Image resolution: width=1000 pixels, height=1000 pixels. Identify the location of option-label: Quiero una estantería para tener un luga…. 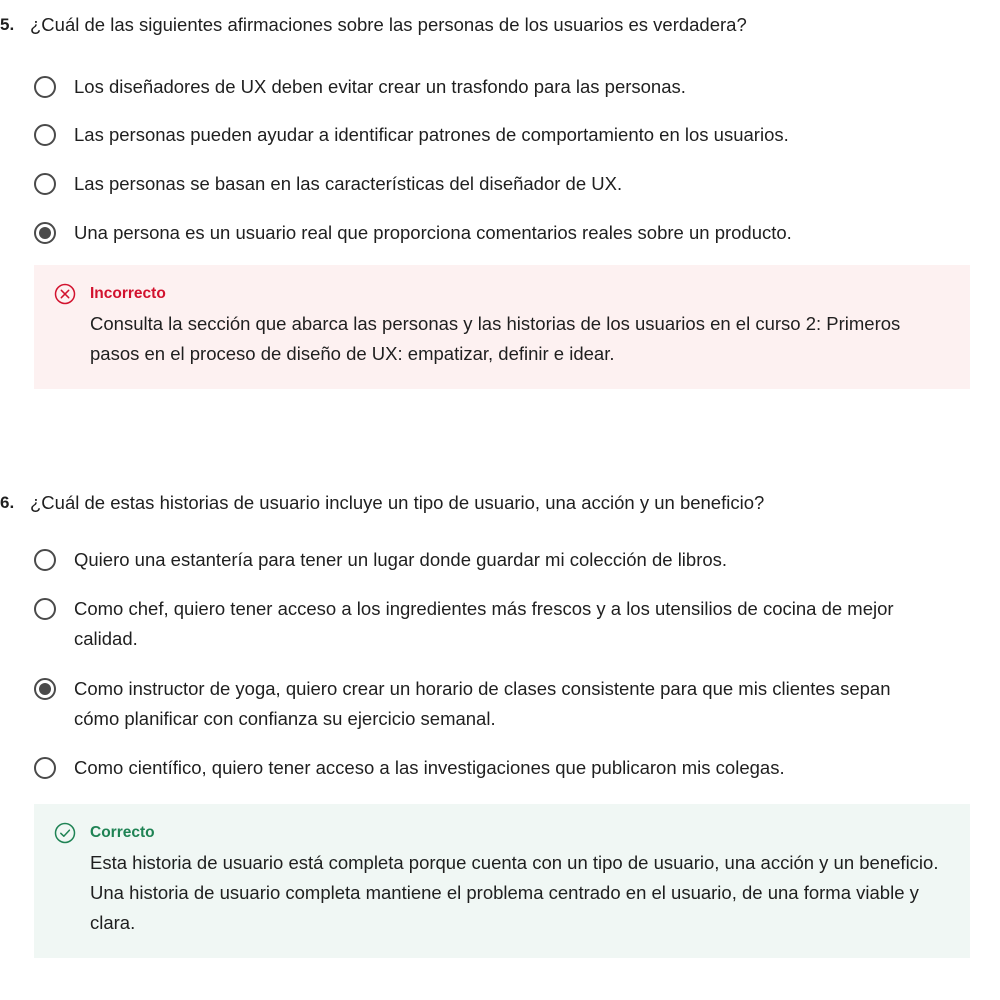
(401, 559).